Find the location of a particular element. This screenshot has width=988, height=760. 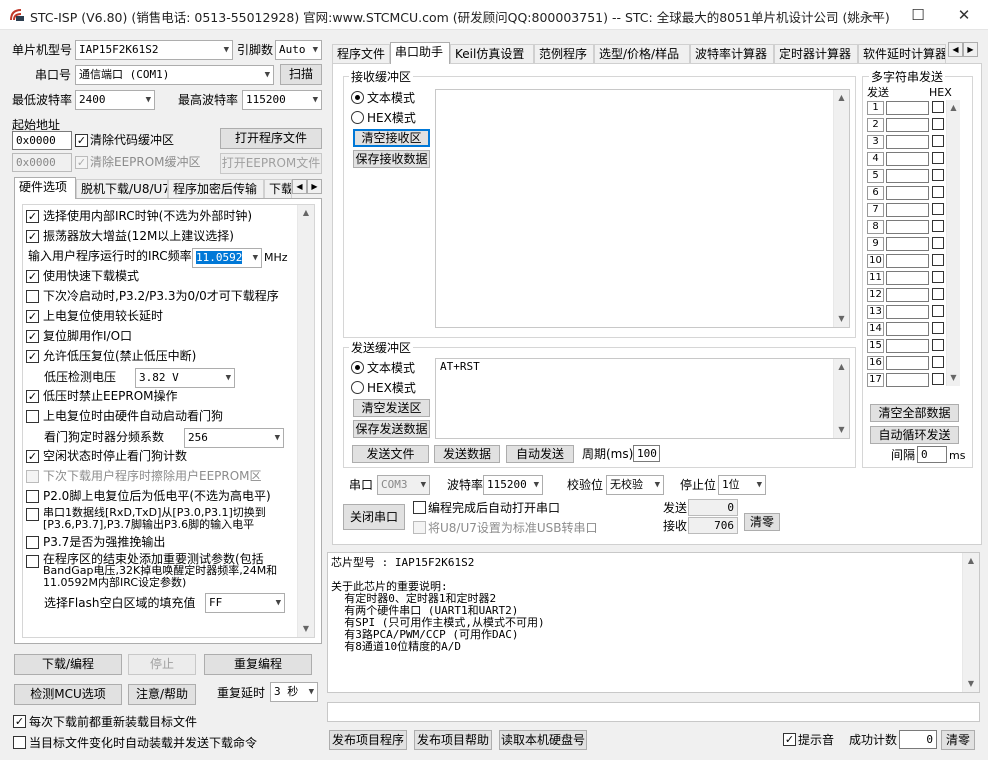

uart1-switch-checkbox is located at coordinates (32, 514).